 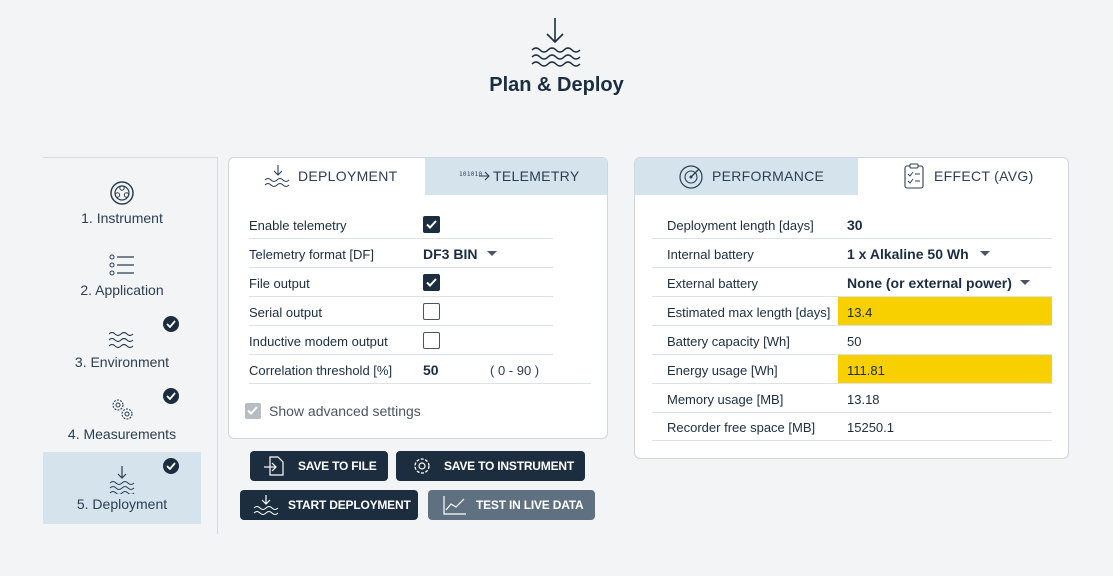 I want to click on recorder-free-space-label: Recorder free space [MB], so click(x=741, y=427).